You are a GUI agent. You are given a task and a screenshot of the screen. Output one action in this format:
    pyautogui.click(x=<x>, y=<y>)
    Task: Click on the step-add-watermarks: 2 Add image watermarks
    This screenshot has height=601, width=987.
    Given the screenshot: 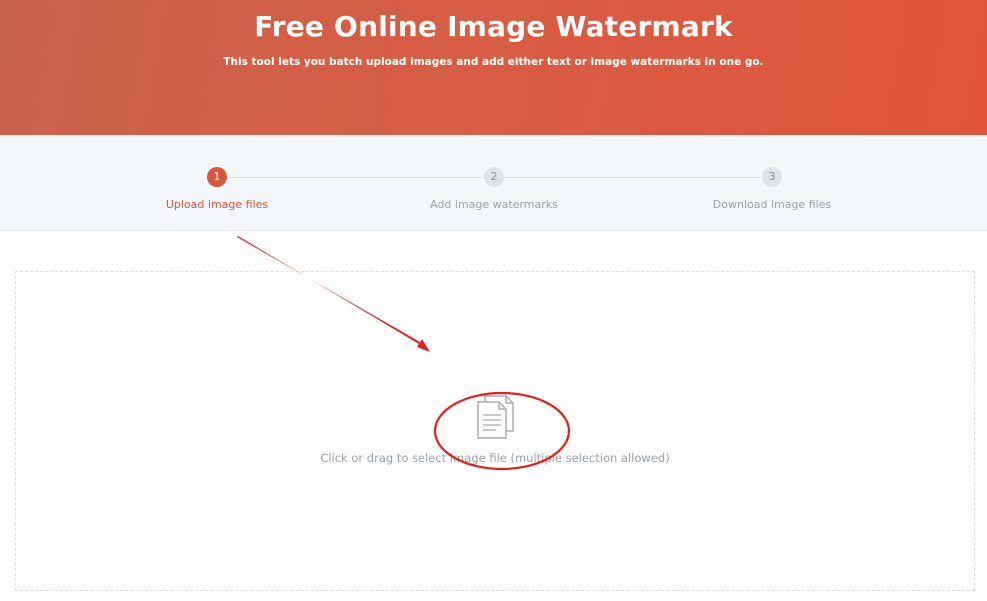 What is the action you would take?
    pyautogui.click(x=494, y=189)
    